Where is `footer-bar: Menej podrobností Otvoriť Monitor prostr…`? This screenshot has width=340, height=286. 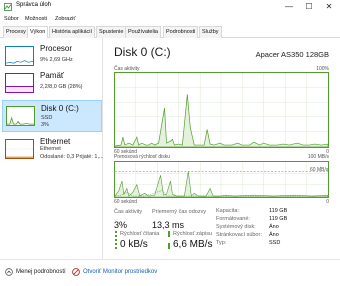
footer-bar: Menej podrobností Otvoriť Monitor prostr… is located at coordinates (170, 272).